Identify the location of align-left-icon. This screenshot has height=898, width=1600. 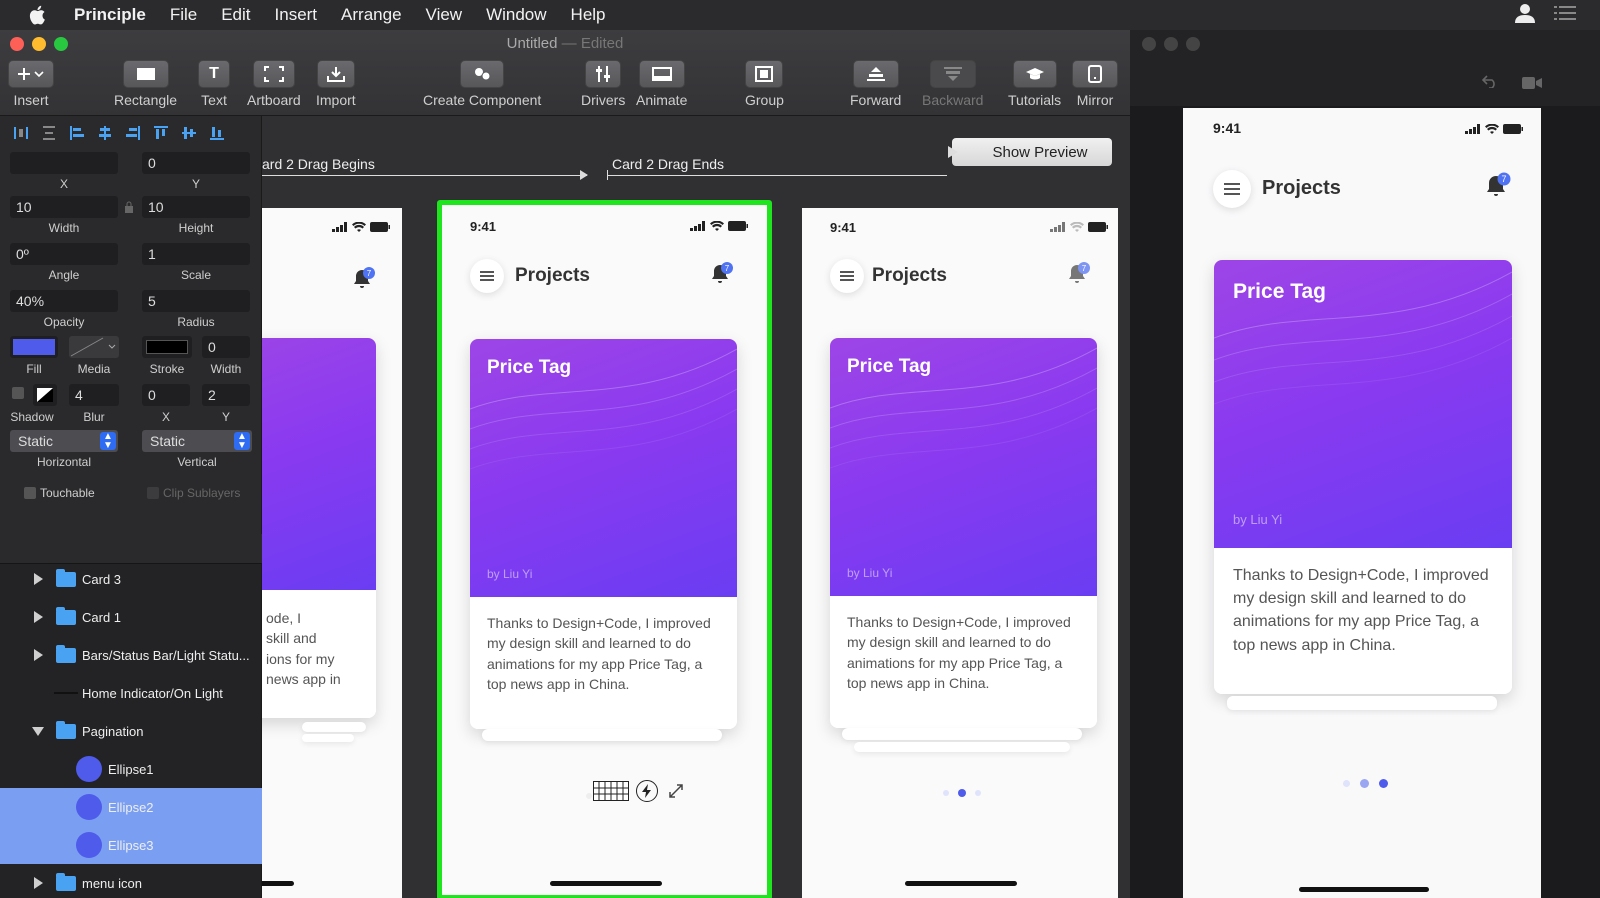
(77, 133).